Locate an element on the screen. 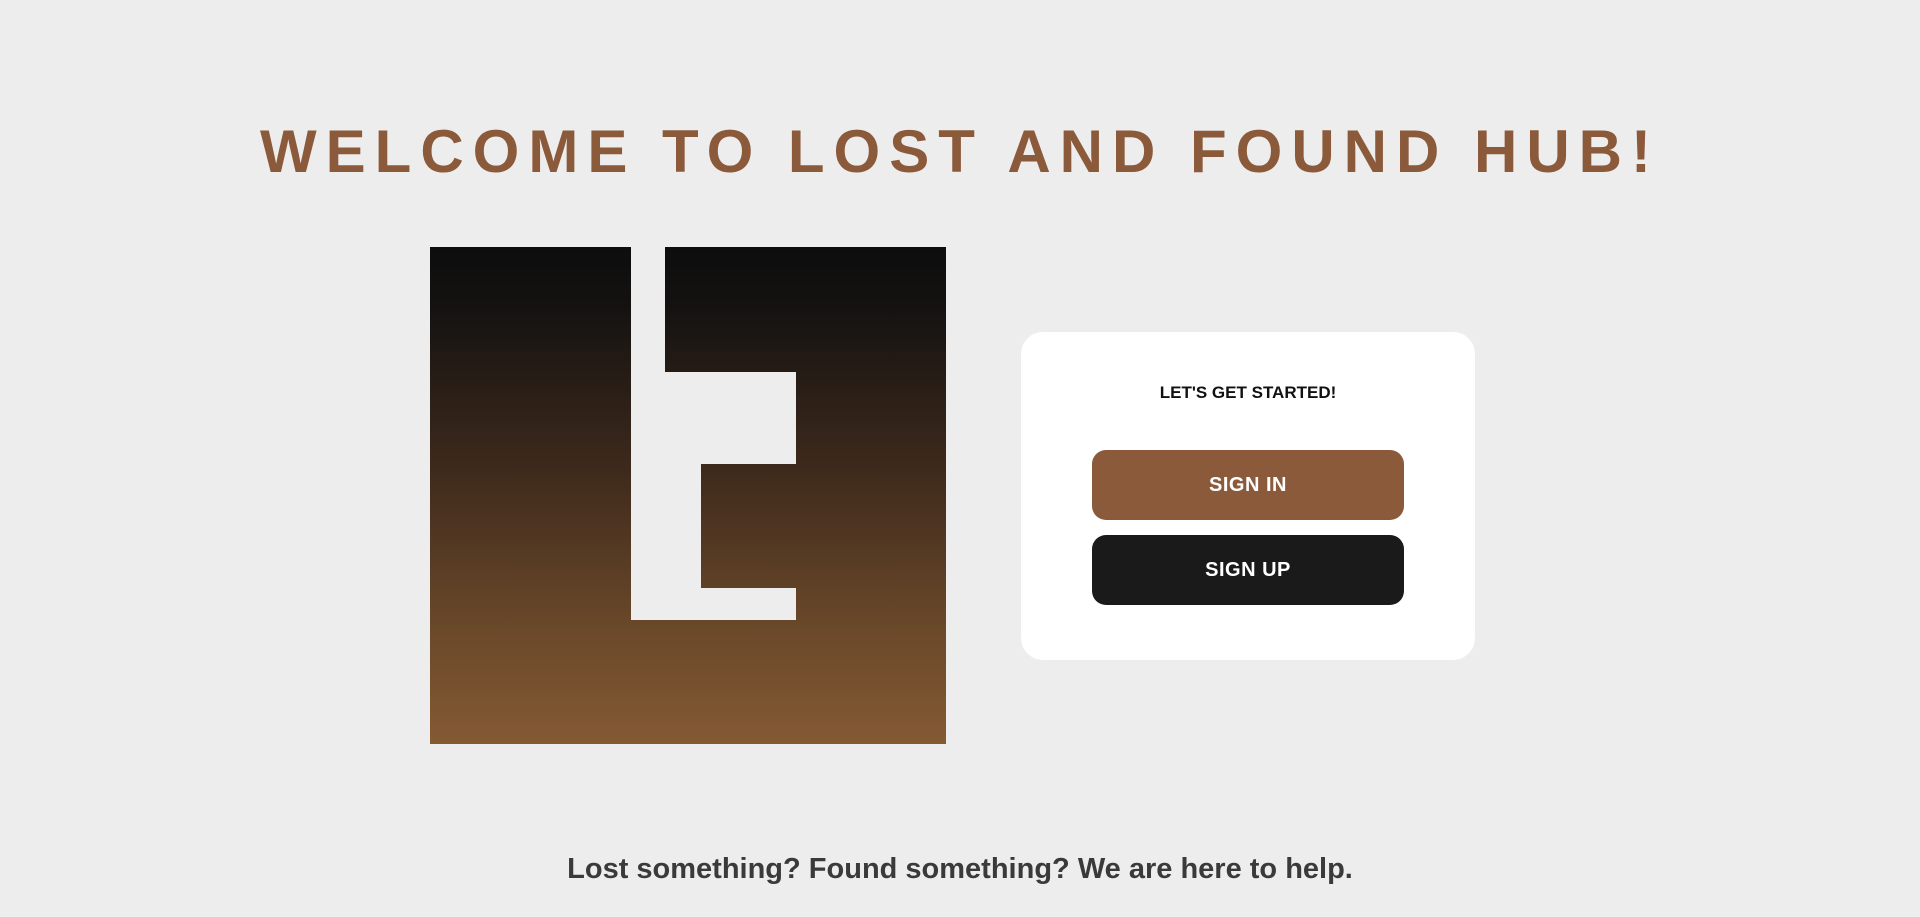 The image size is (1920, 917). sign-in-button: SIGN IN is located at coordinates (1248, 485).